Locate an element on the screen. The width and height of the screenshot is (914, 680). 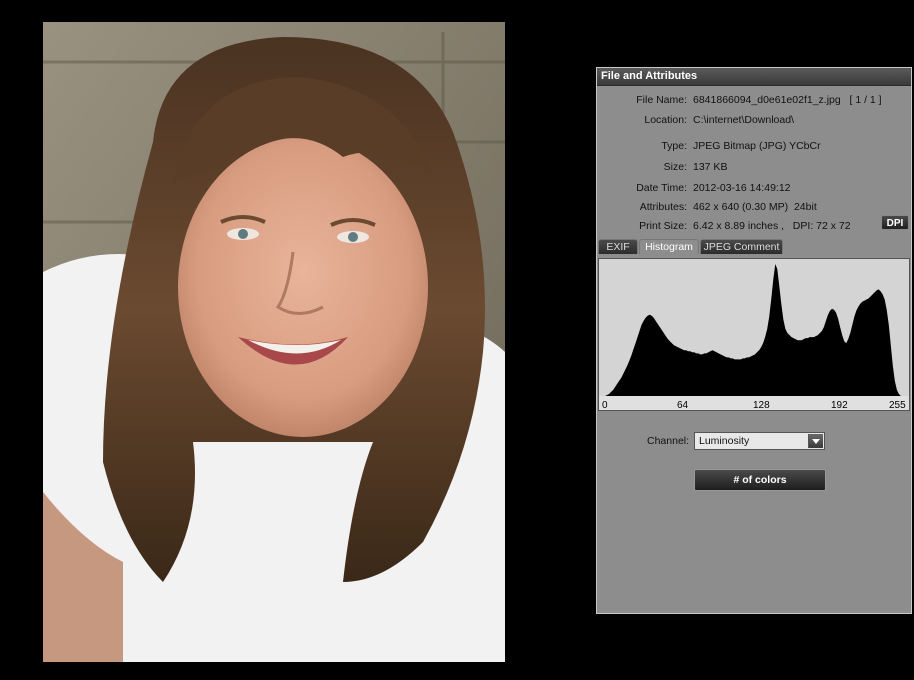
histogram-area is located at coordinates (754, 330).